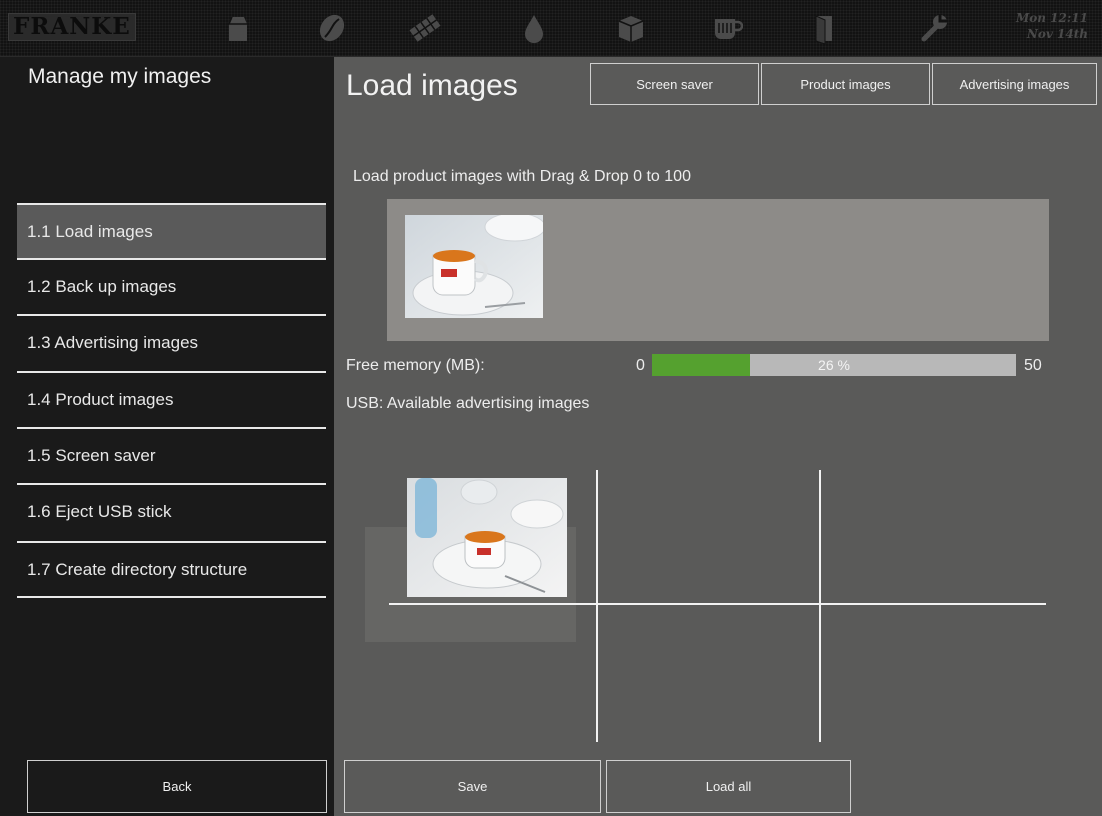  What do you see at coordinates (171, 285) in the screenshot?
I see `menu-item-back-up-images: 1.2 Back up images` at bounding box center [171, 285].